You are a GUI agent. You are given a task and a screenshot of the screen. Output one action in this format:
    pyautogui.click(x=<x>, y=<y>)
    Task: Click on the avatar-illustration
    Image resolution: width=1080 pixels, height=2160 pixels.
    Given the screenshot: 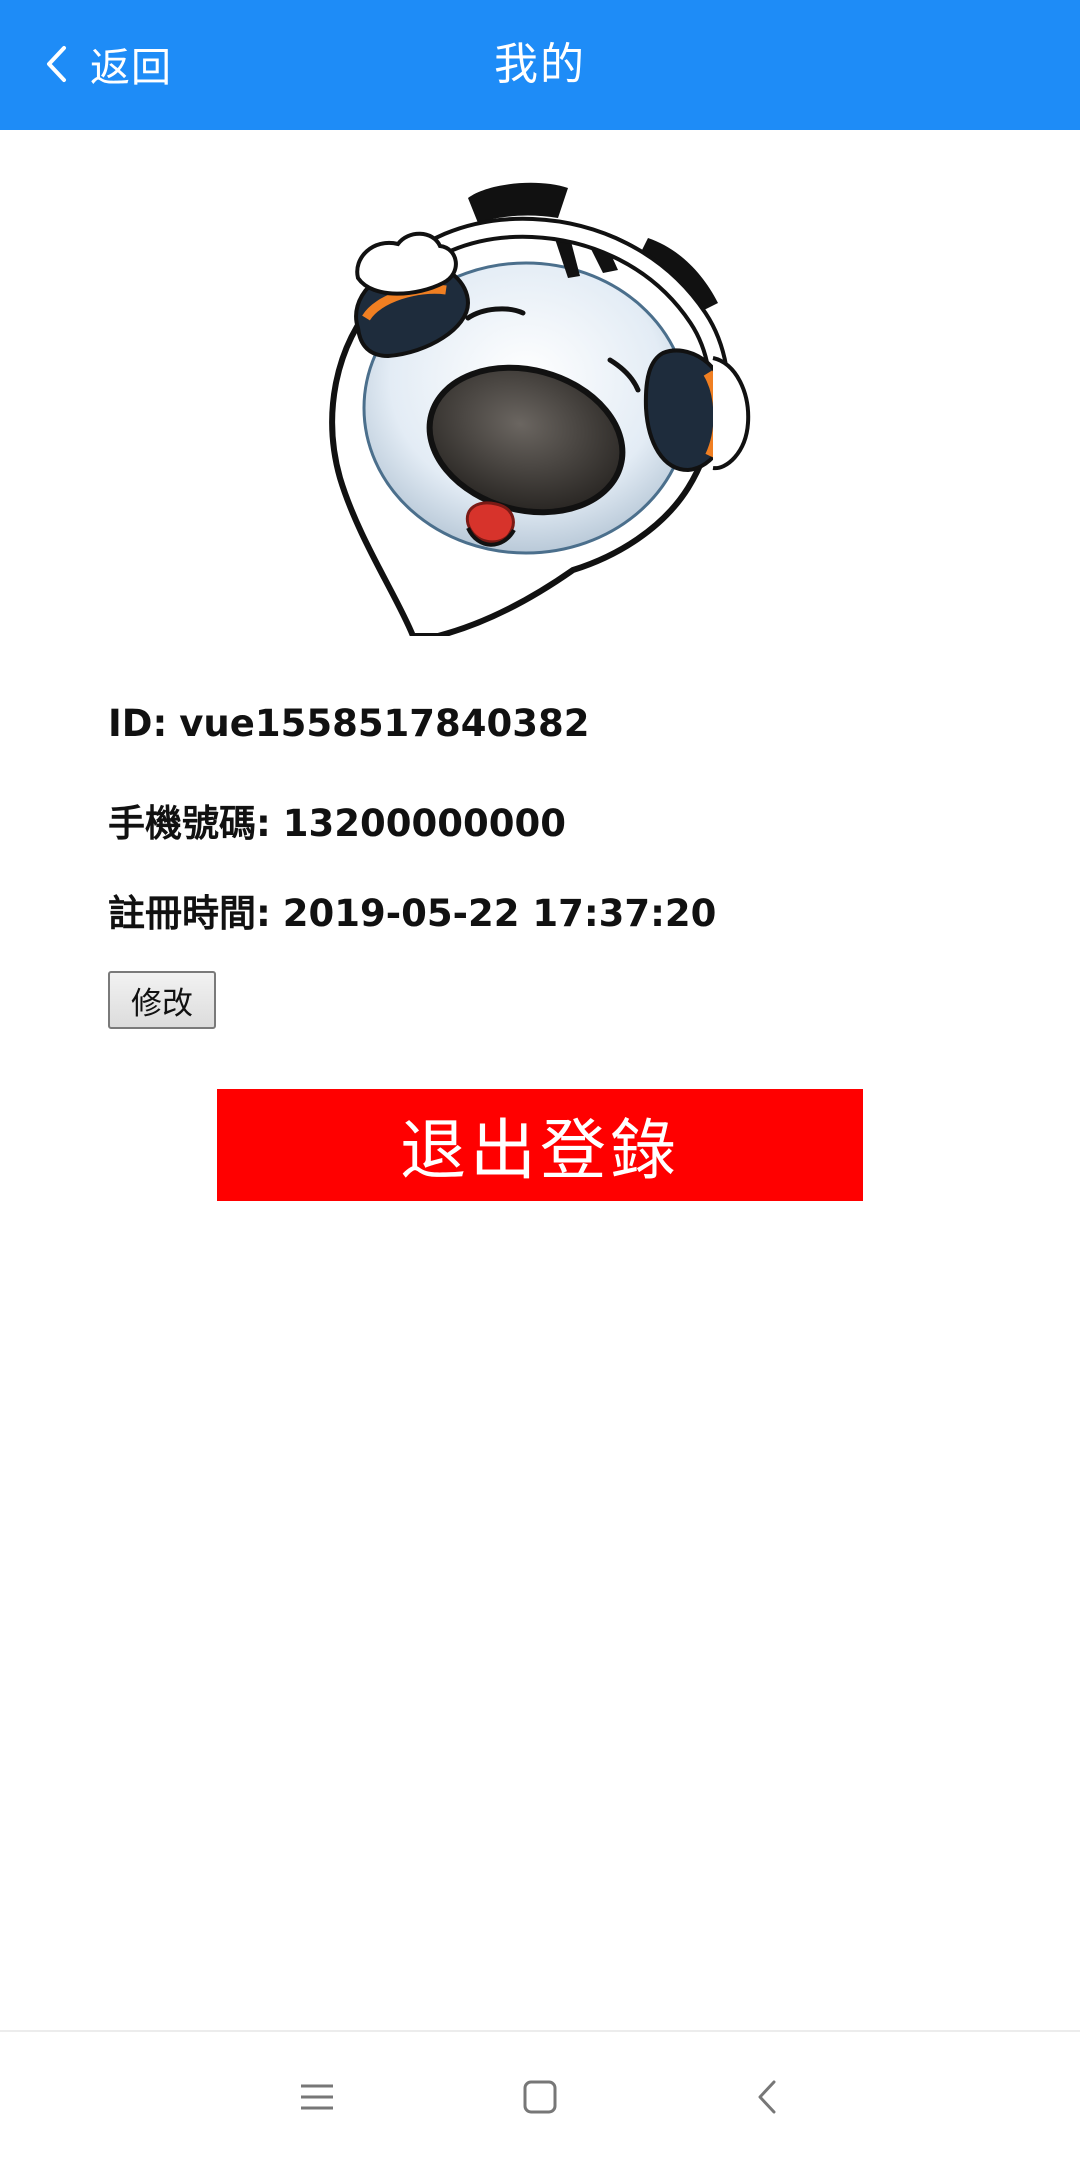 What is the action you would take?
    pyautogui.click(x=540, y=410)
    